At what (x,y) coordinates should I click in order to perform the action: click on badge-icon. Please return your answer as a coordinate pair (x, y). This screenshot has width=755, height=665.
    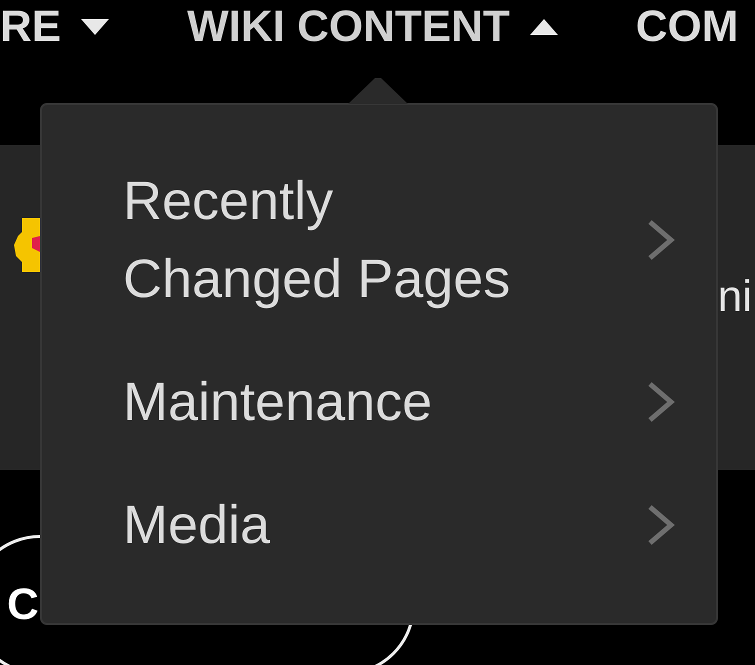
    Looking at the image, I should click on (27, 245).